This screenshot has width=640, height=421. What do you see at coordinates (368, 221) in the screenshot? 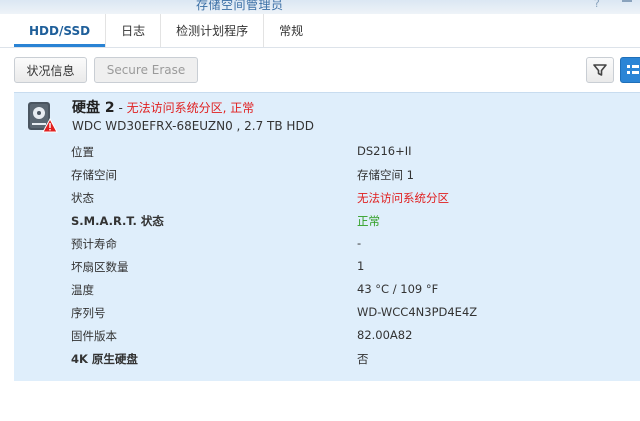
I see `detail-value-smart: 正常` at bounding box center [368, 221].